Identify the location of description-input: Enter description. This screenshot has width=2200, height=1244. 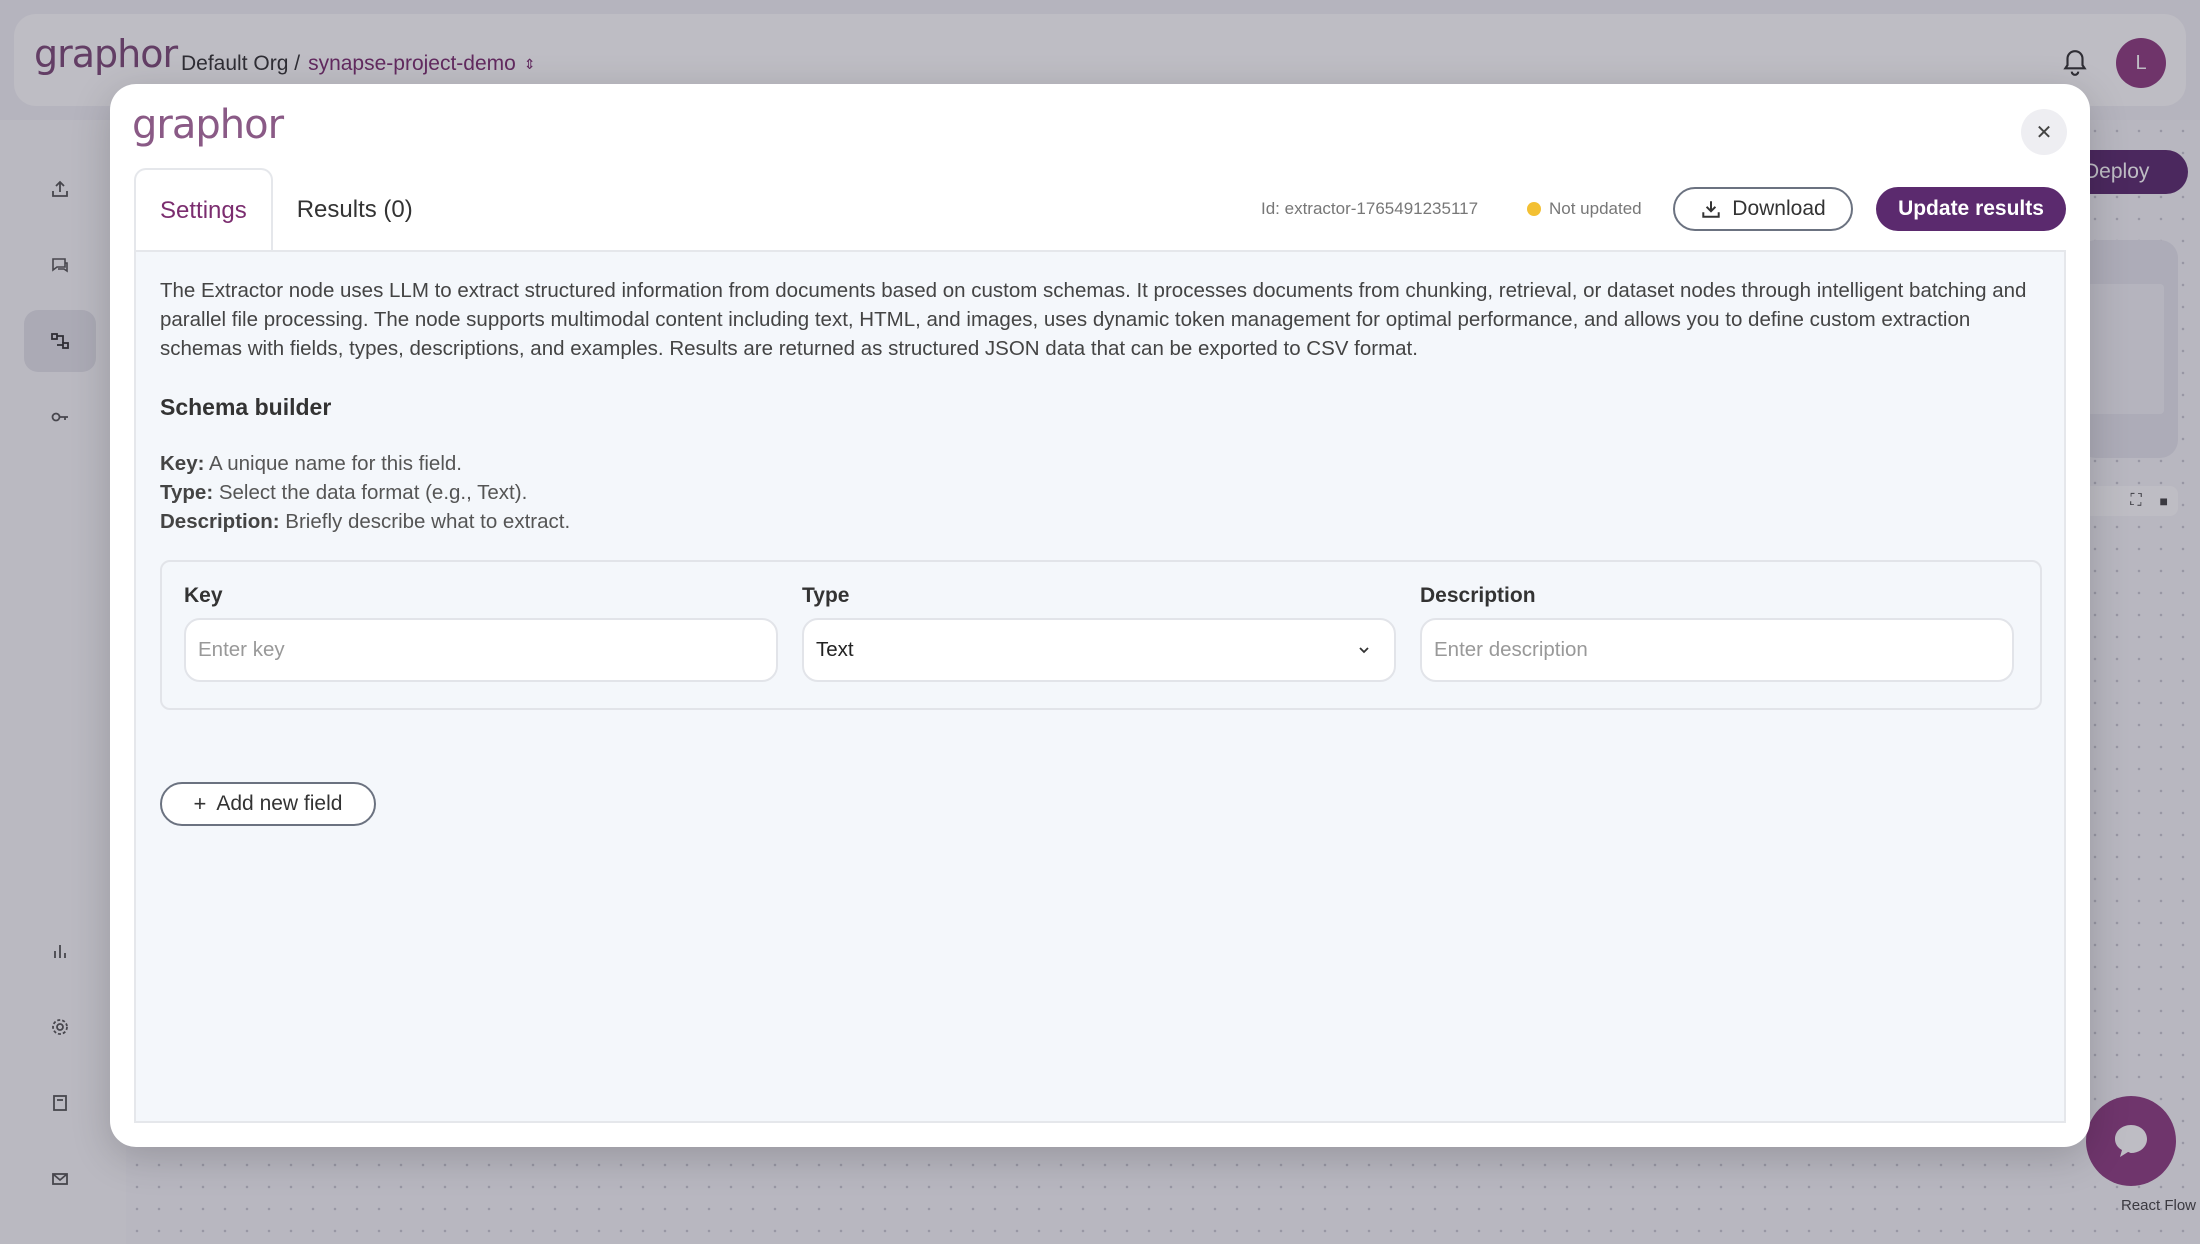
(1717, 650).